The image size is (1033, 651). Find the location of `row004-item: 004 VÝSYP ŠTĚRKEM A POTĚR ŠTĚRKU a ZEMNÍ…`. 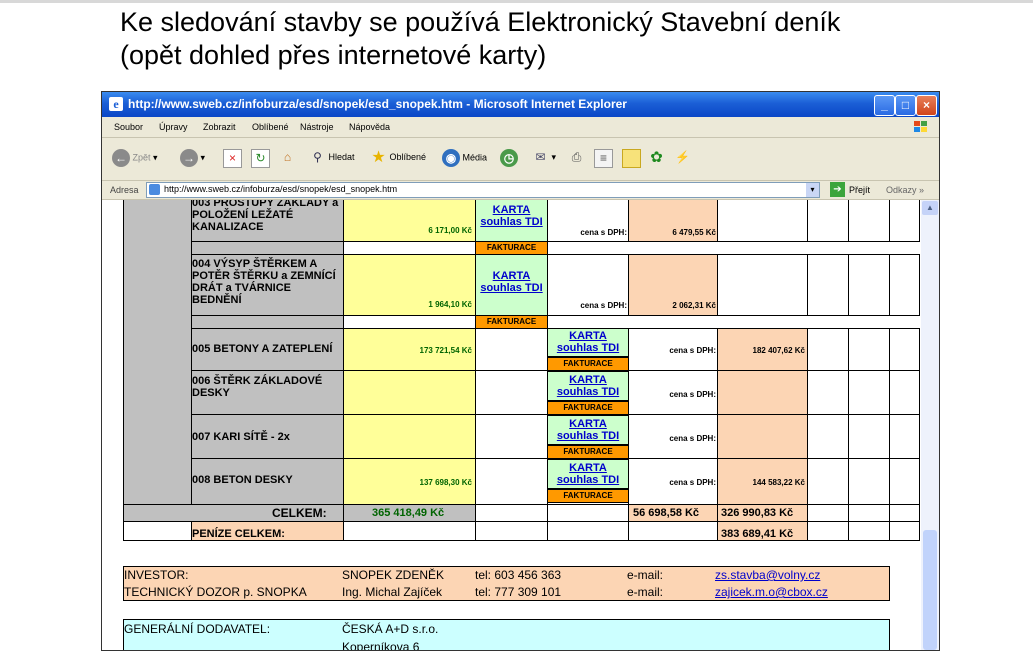

row004-item: 004 VÝSYP ŠTĚRKEM A POTĚR ŠTĚRKU a ZEMNÍ… is located at coordinates (264, 282).